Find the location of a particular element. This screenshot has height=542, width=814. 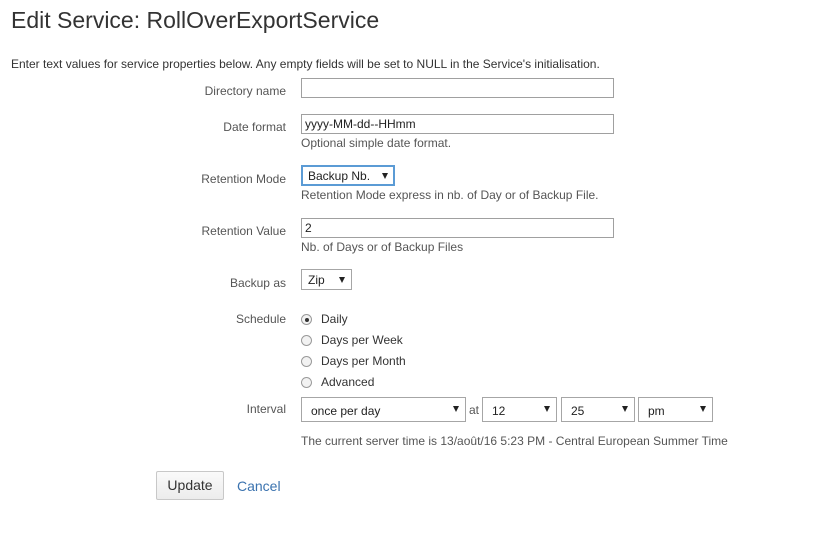

cancel-link: Cancel is located at coordinates (259, 486).